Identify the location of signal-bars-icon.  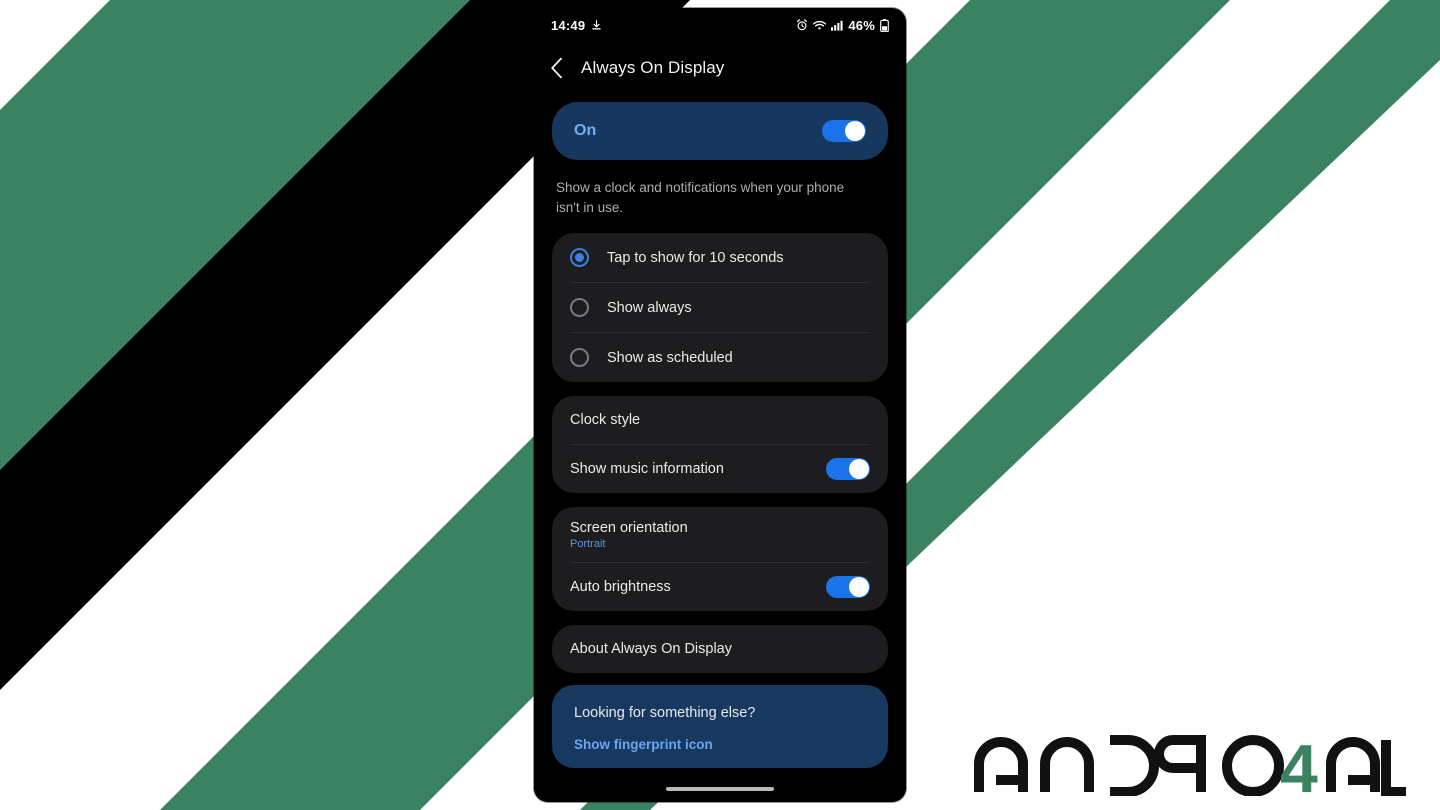
(837, 25).